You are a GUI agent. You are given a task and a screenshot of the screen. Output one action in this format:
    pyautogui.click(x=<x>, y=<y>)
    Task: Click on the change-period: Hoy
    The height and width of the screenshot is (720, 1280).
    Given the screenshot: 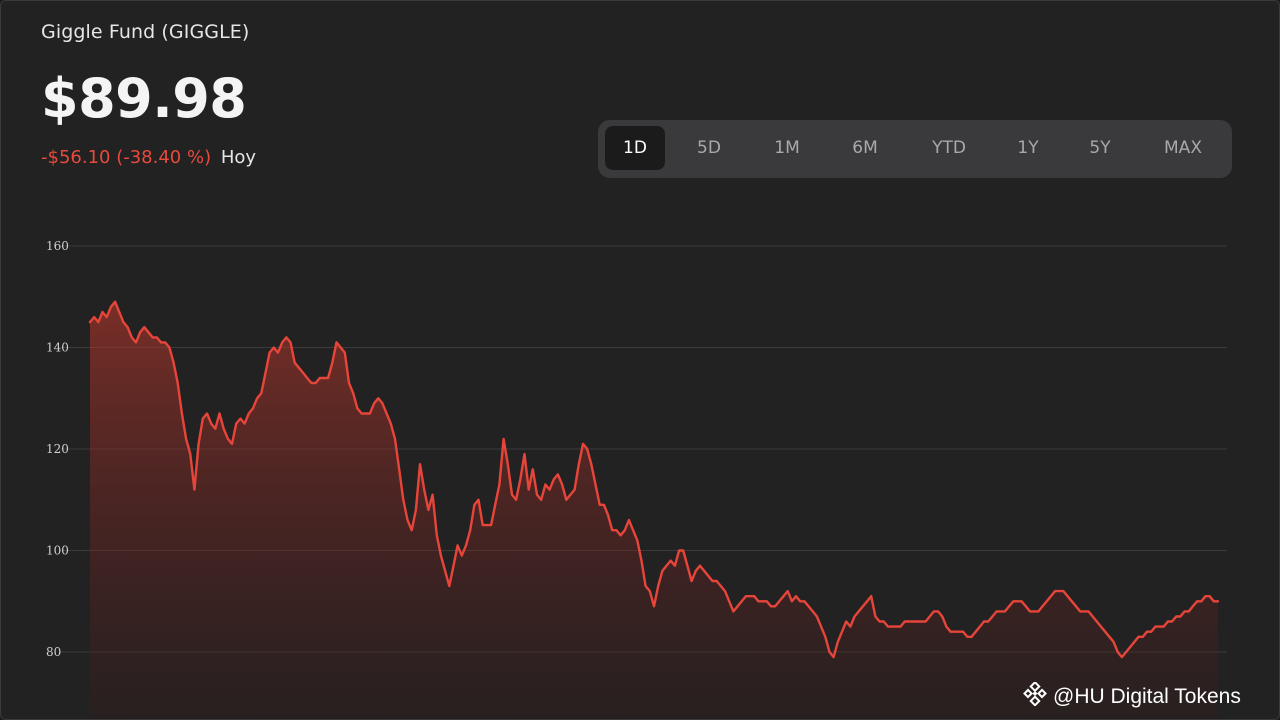 What is the action you would take?
    pyautogui.click(x=238, y=157)
    